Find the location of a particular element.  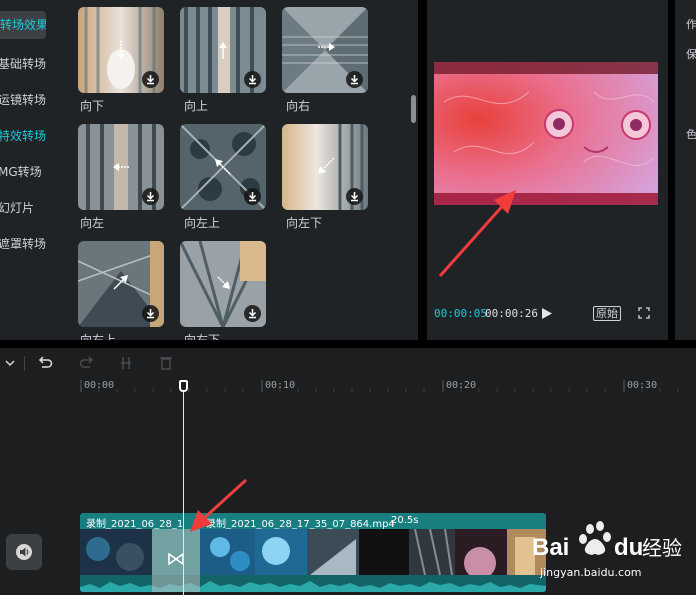

clip-b-duration: 20.5s is located at coordinates (405, 520).